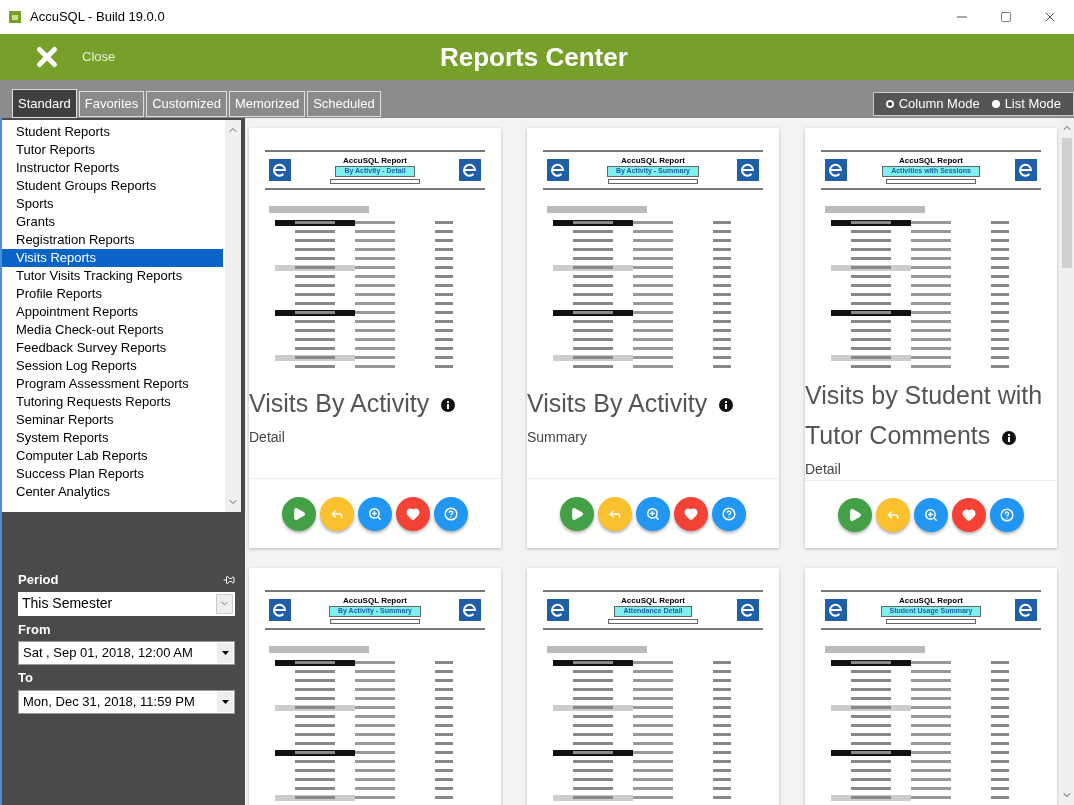 The width and height of the screenshot is (1074, 805). I want to click on list-scrollbar, so click(233, 316).